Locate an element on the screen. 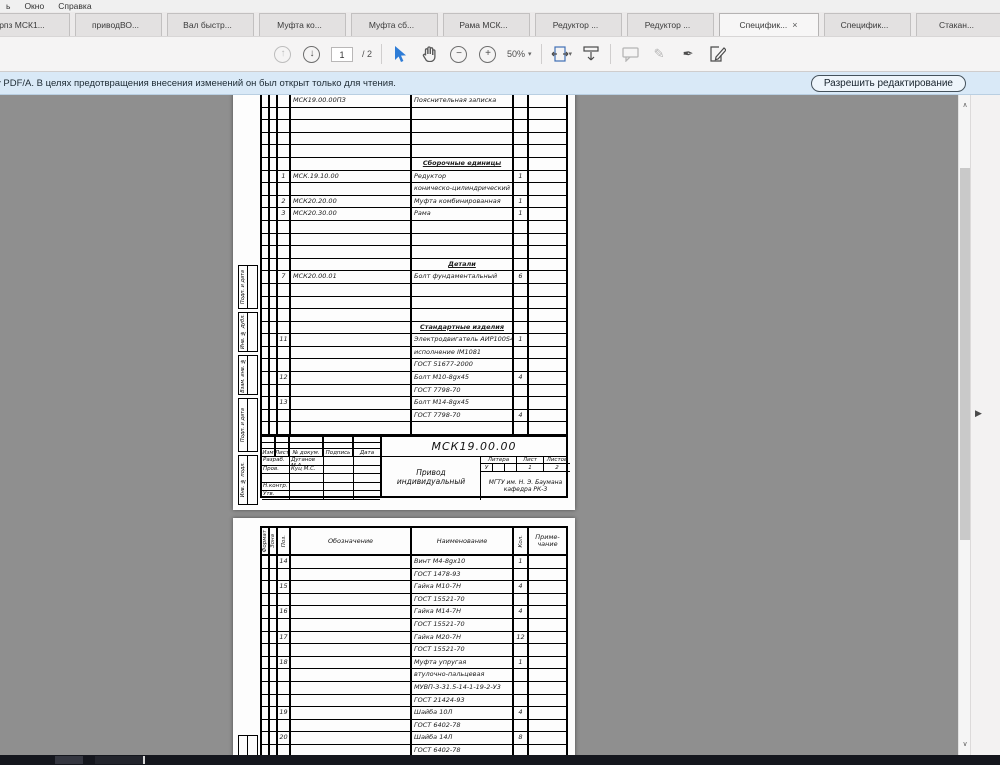 The width and height of the screenshot is (1000, 765). cell-pos: 19 is located at coordinates (284, 713).